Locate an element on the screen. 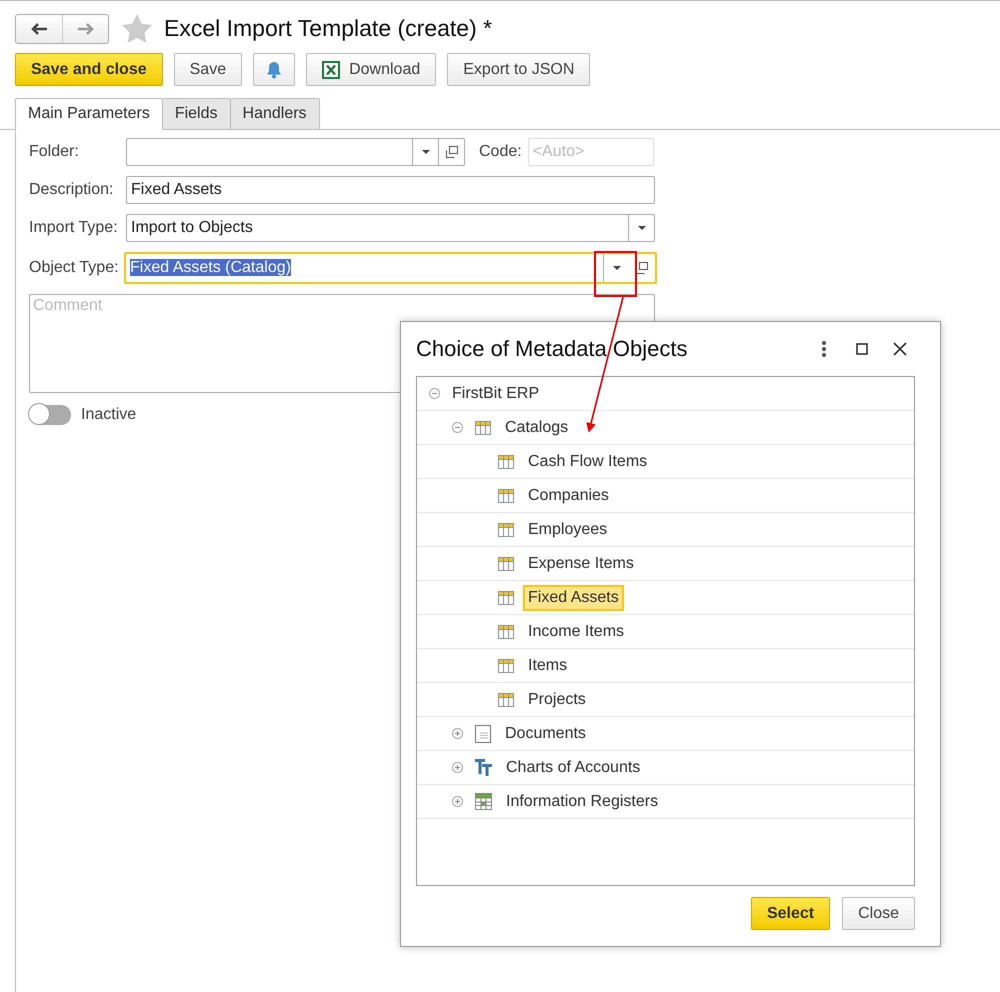  tab: Handlers is located at coordinates (275, 114).